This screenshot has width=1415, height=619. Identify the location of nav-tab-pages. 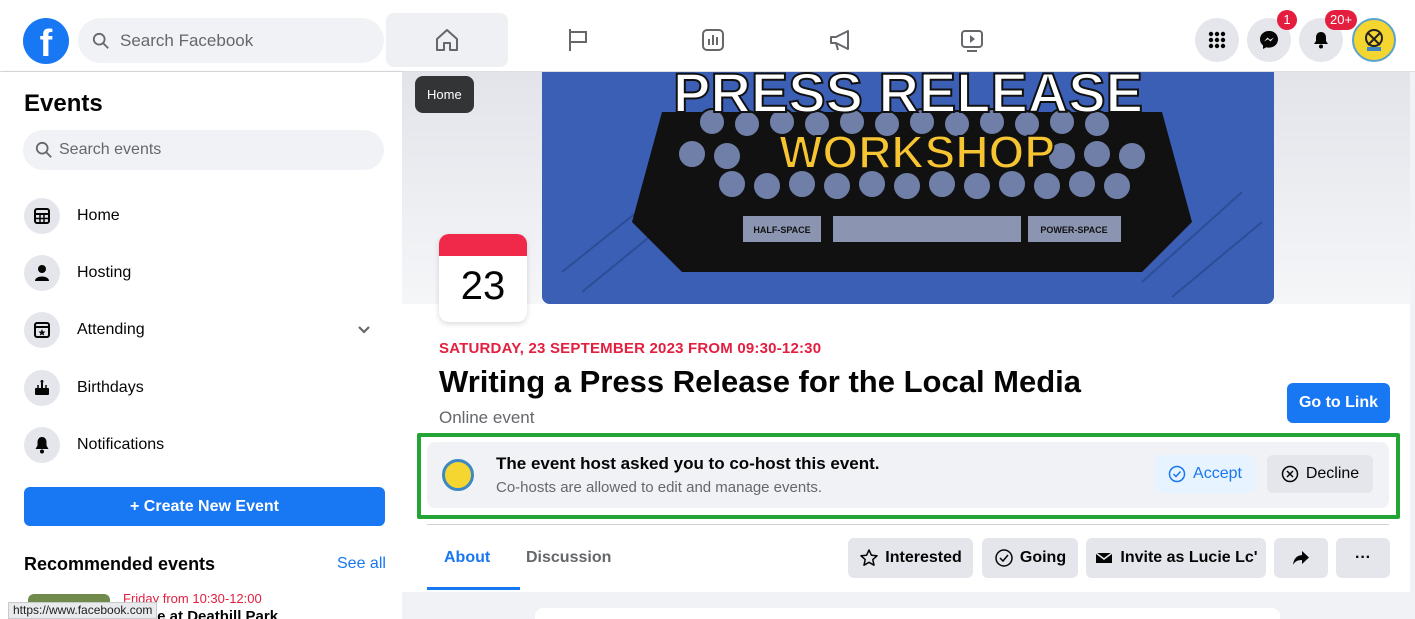
(578, 40).